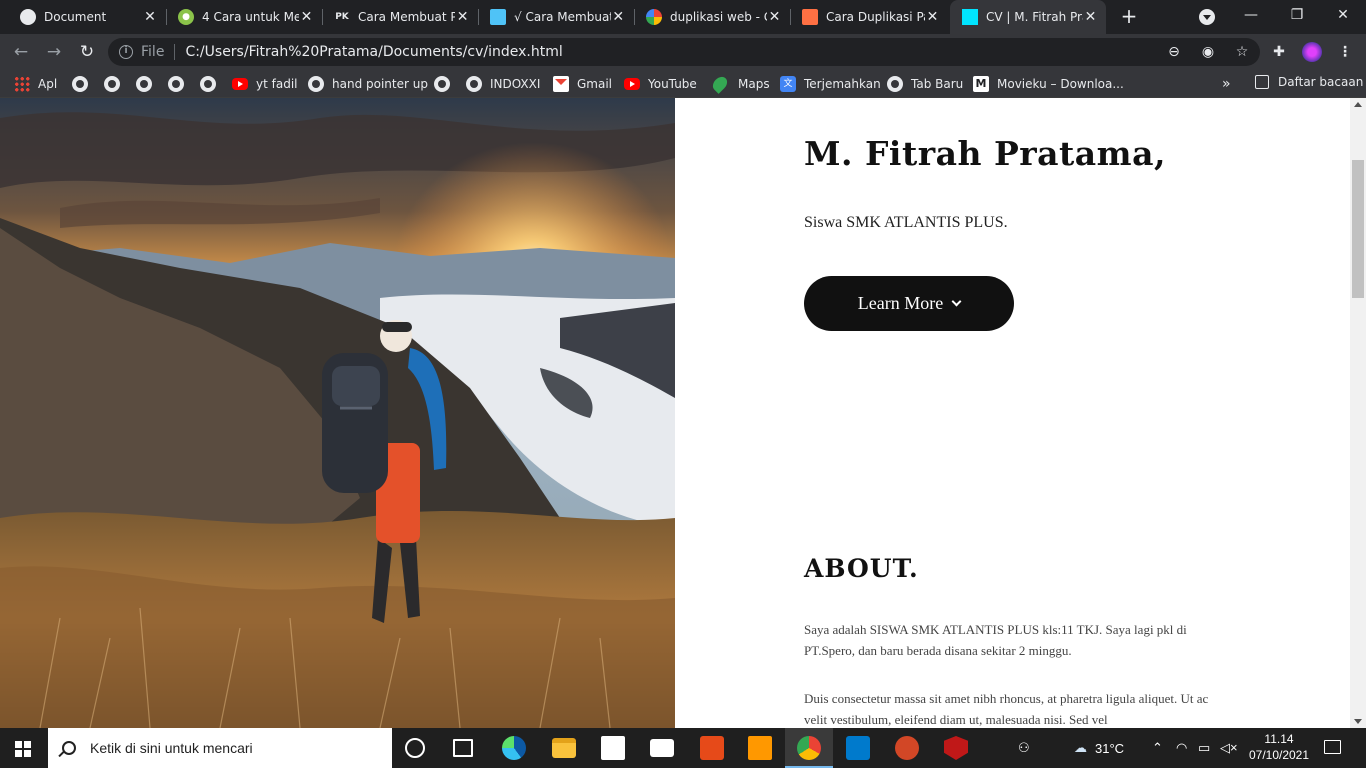  Describe the element at coordinates (21, 52) in the screenshot. I see `back-icon: ←` at that location.